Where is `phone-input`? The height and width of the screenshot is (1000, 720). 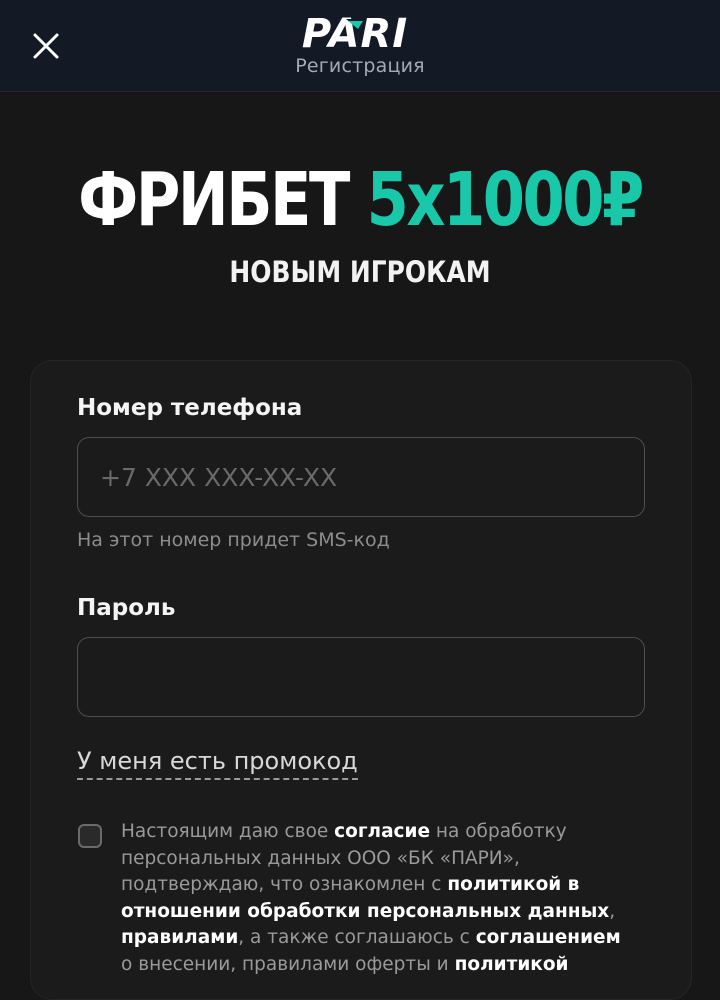
phone-input is located at coordinates (361, 477).